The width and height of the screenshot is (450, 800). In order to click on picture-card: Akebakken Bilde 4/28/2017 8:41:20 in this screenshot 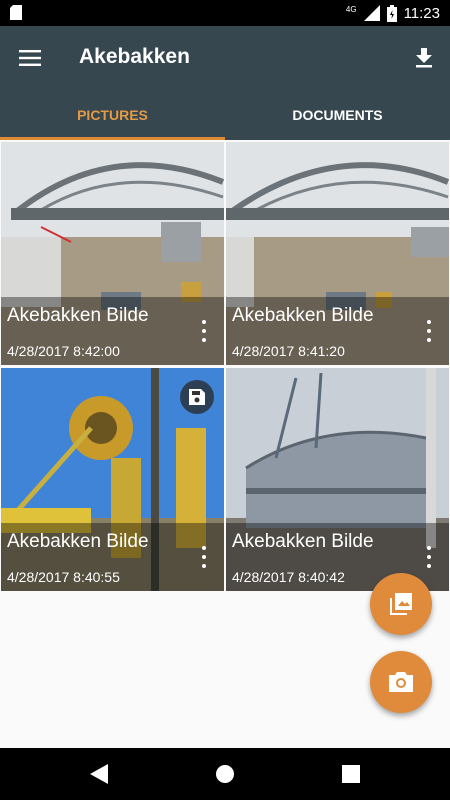, I will do `click(337, 253)`.